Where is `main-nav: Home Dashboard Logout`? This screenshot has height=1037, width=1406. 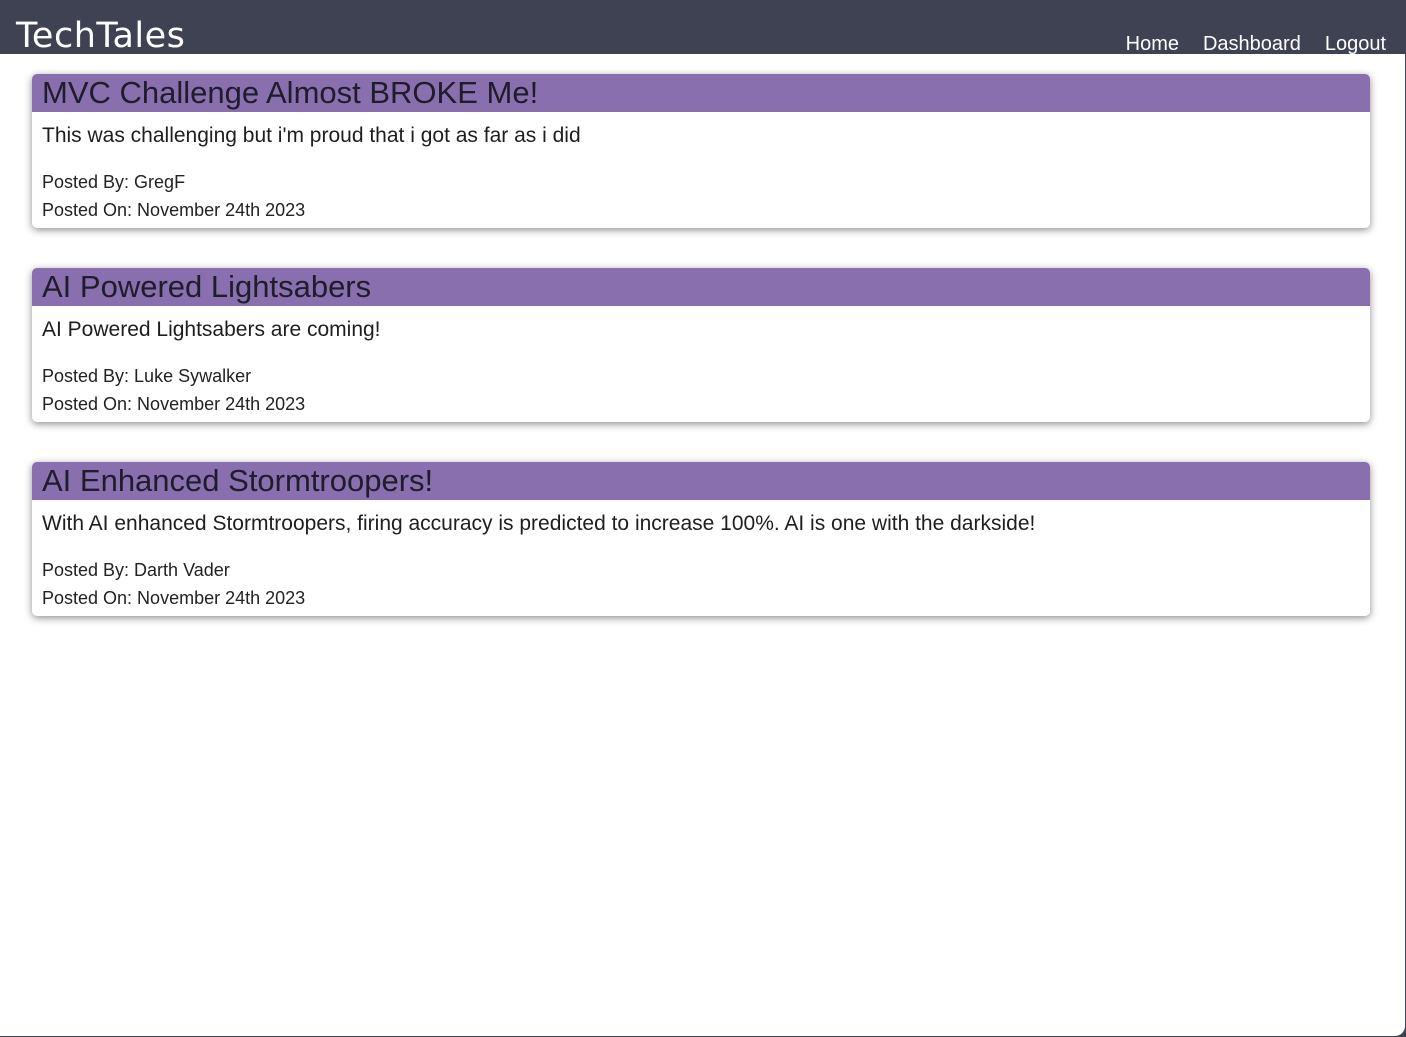 main-nav: Home Dashboard Logout is located at coordinates (1244, 44).